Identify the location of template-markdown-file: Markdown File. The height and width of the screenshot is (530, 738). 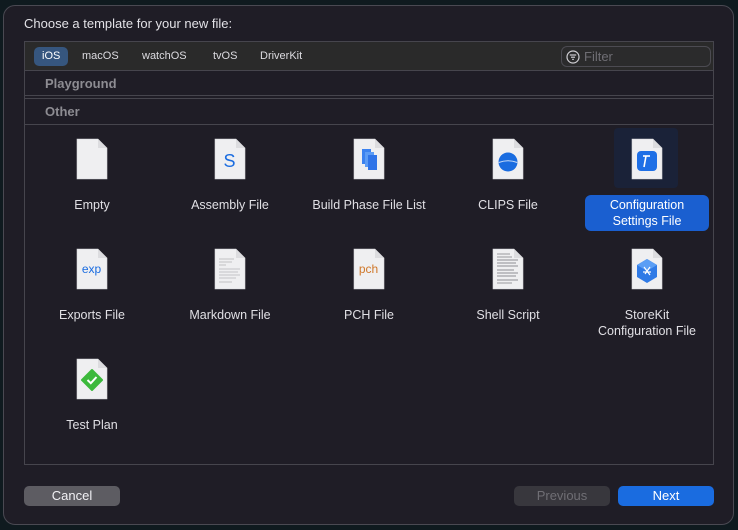
(230, 290).